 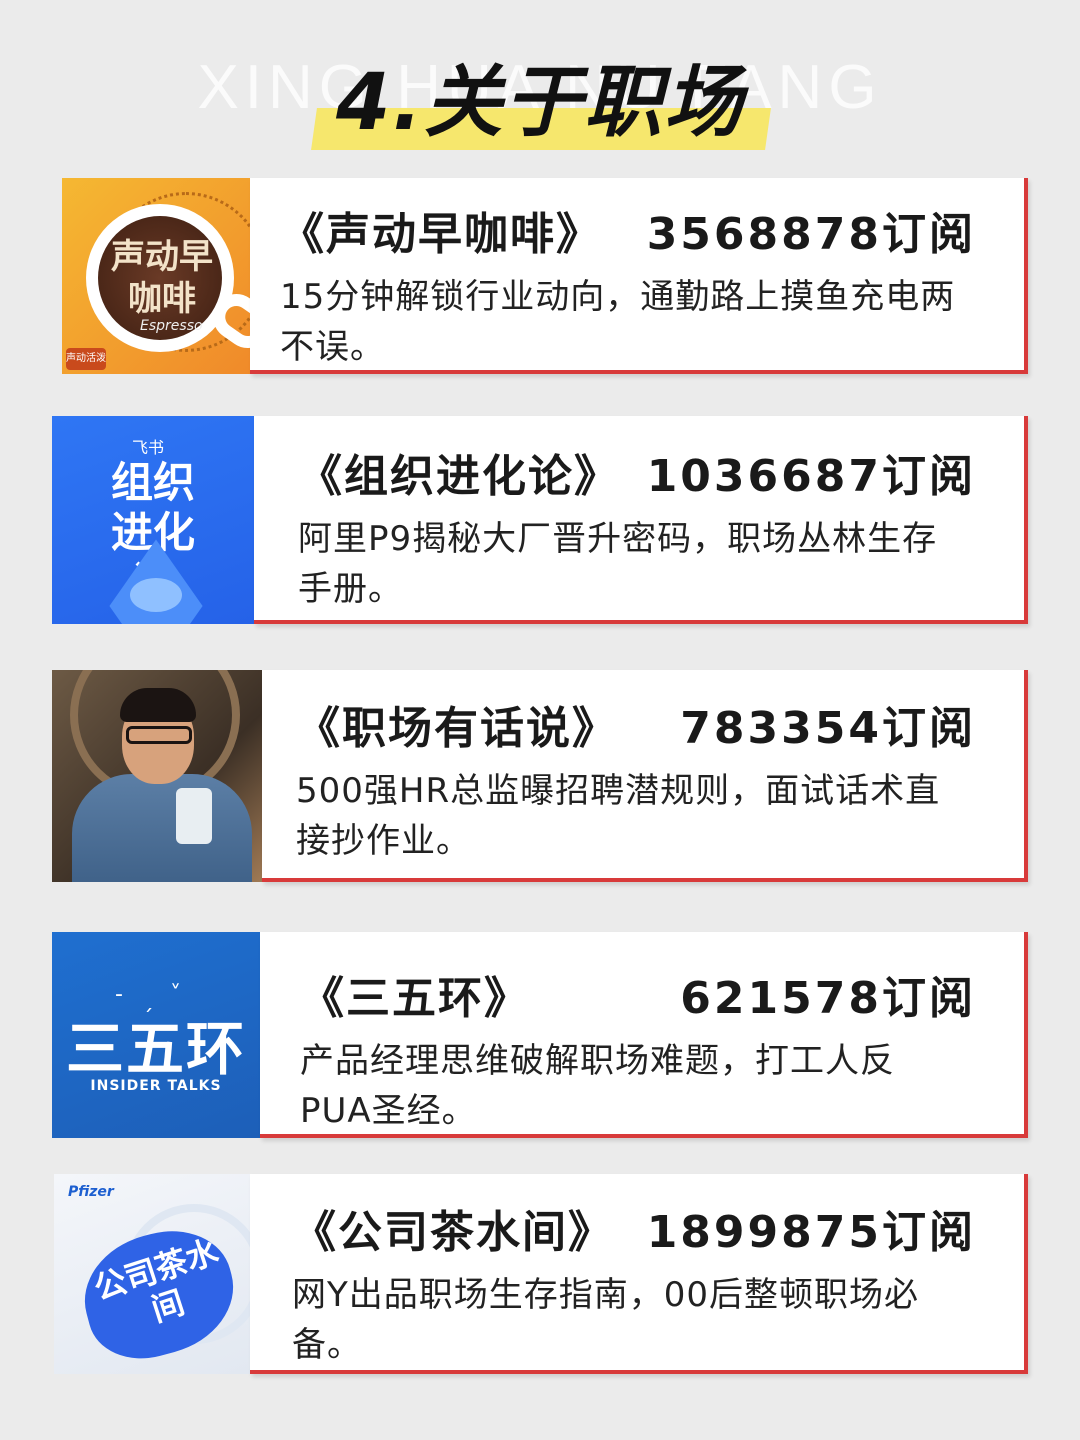 I want to click on podcast-name: 《声动早咖啡》, so click(x=441, y=234).